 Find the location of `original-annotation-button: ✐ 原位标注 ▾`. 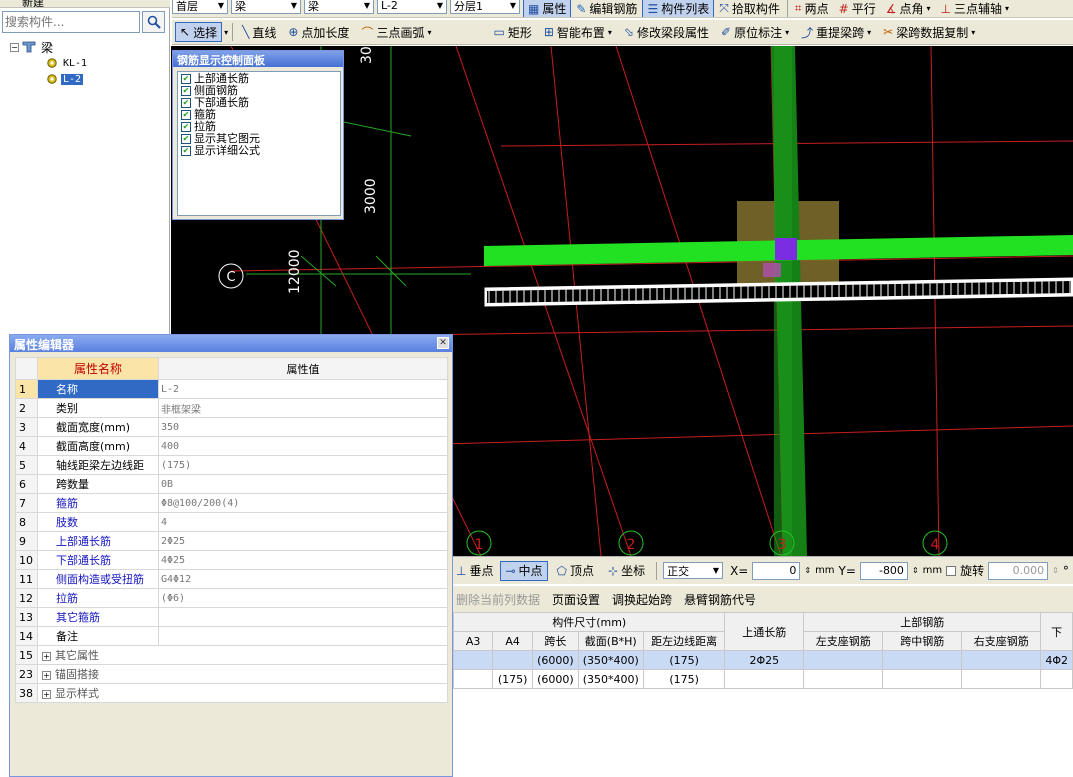

original-annotation-button: ✐ 原位标注 ▾ is located at coordinates (755, 32).